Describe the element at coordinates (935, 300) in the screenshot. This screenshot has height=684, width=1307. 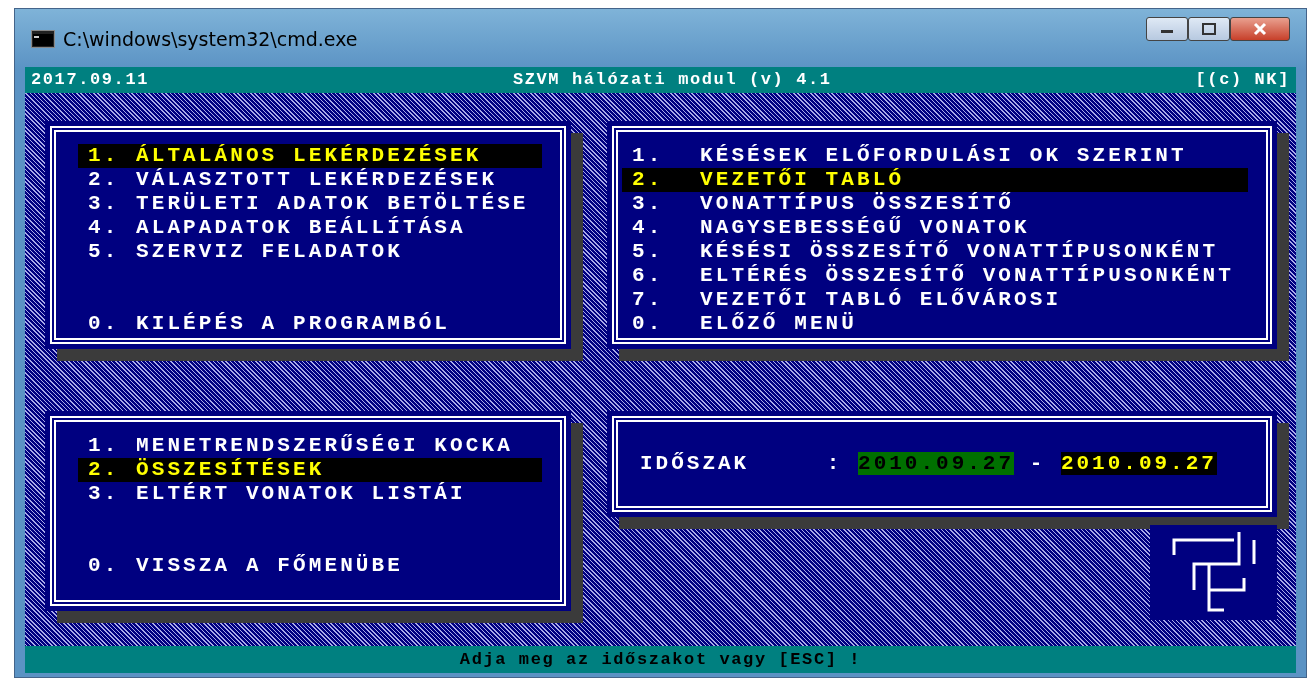
I see `menu-item: 7. VEZETŐI TABLÓ ELŐVÁROSI` at that location.